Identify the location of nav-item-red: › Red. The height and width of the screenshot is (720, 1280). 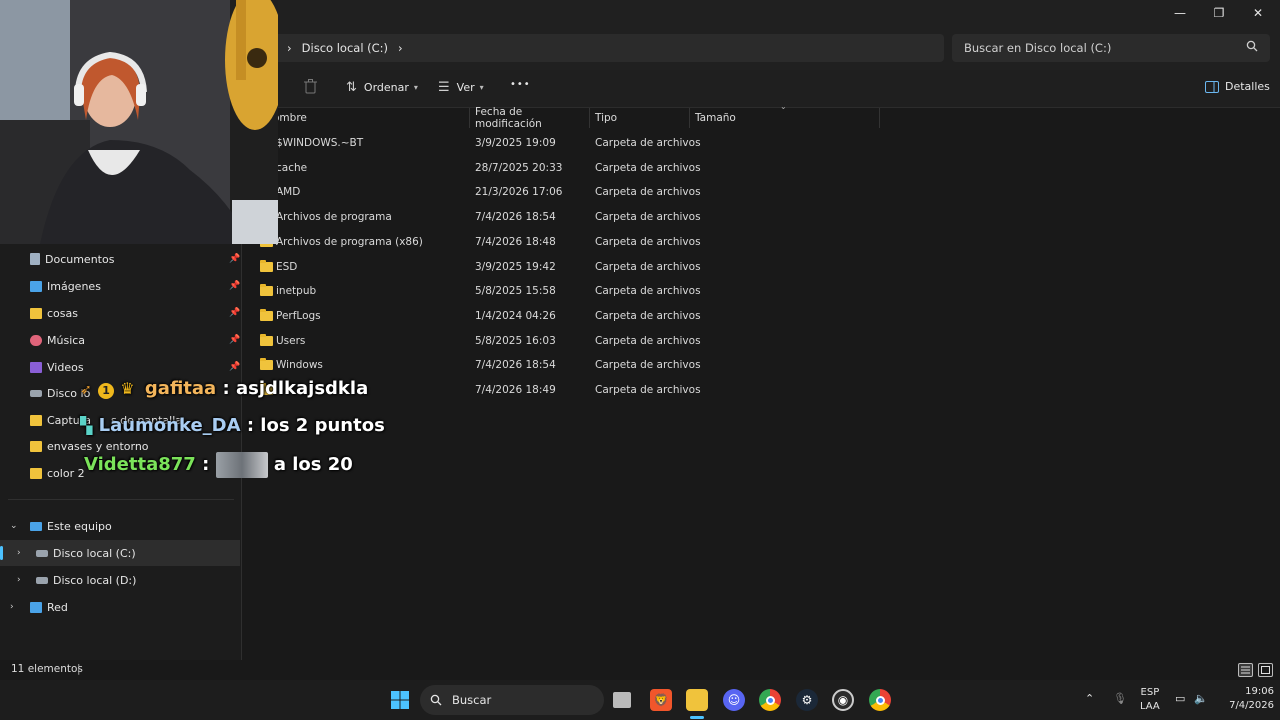
(121, 607).